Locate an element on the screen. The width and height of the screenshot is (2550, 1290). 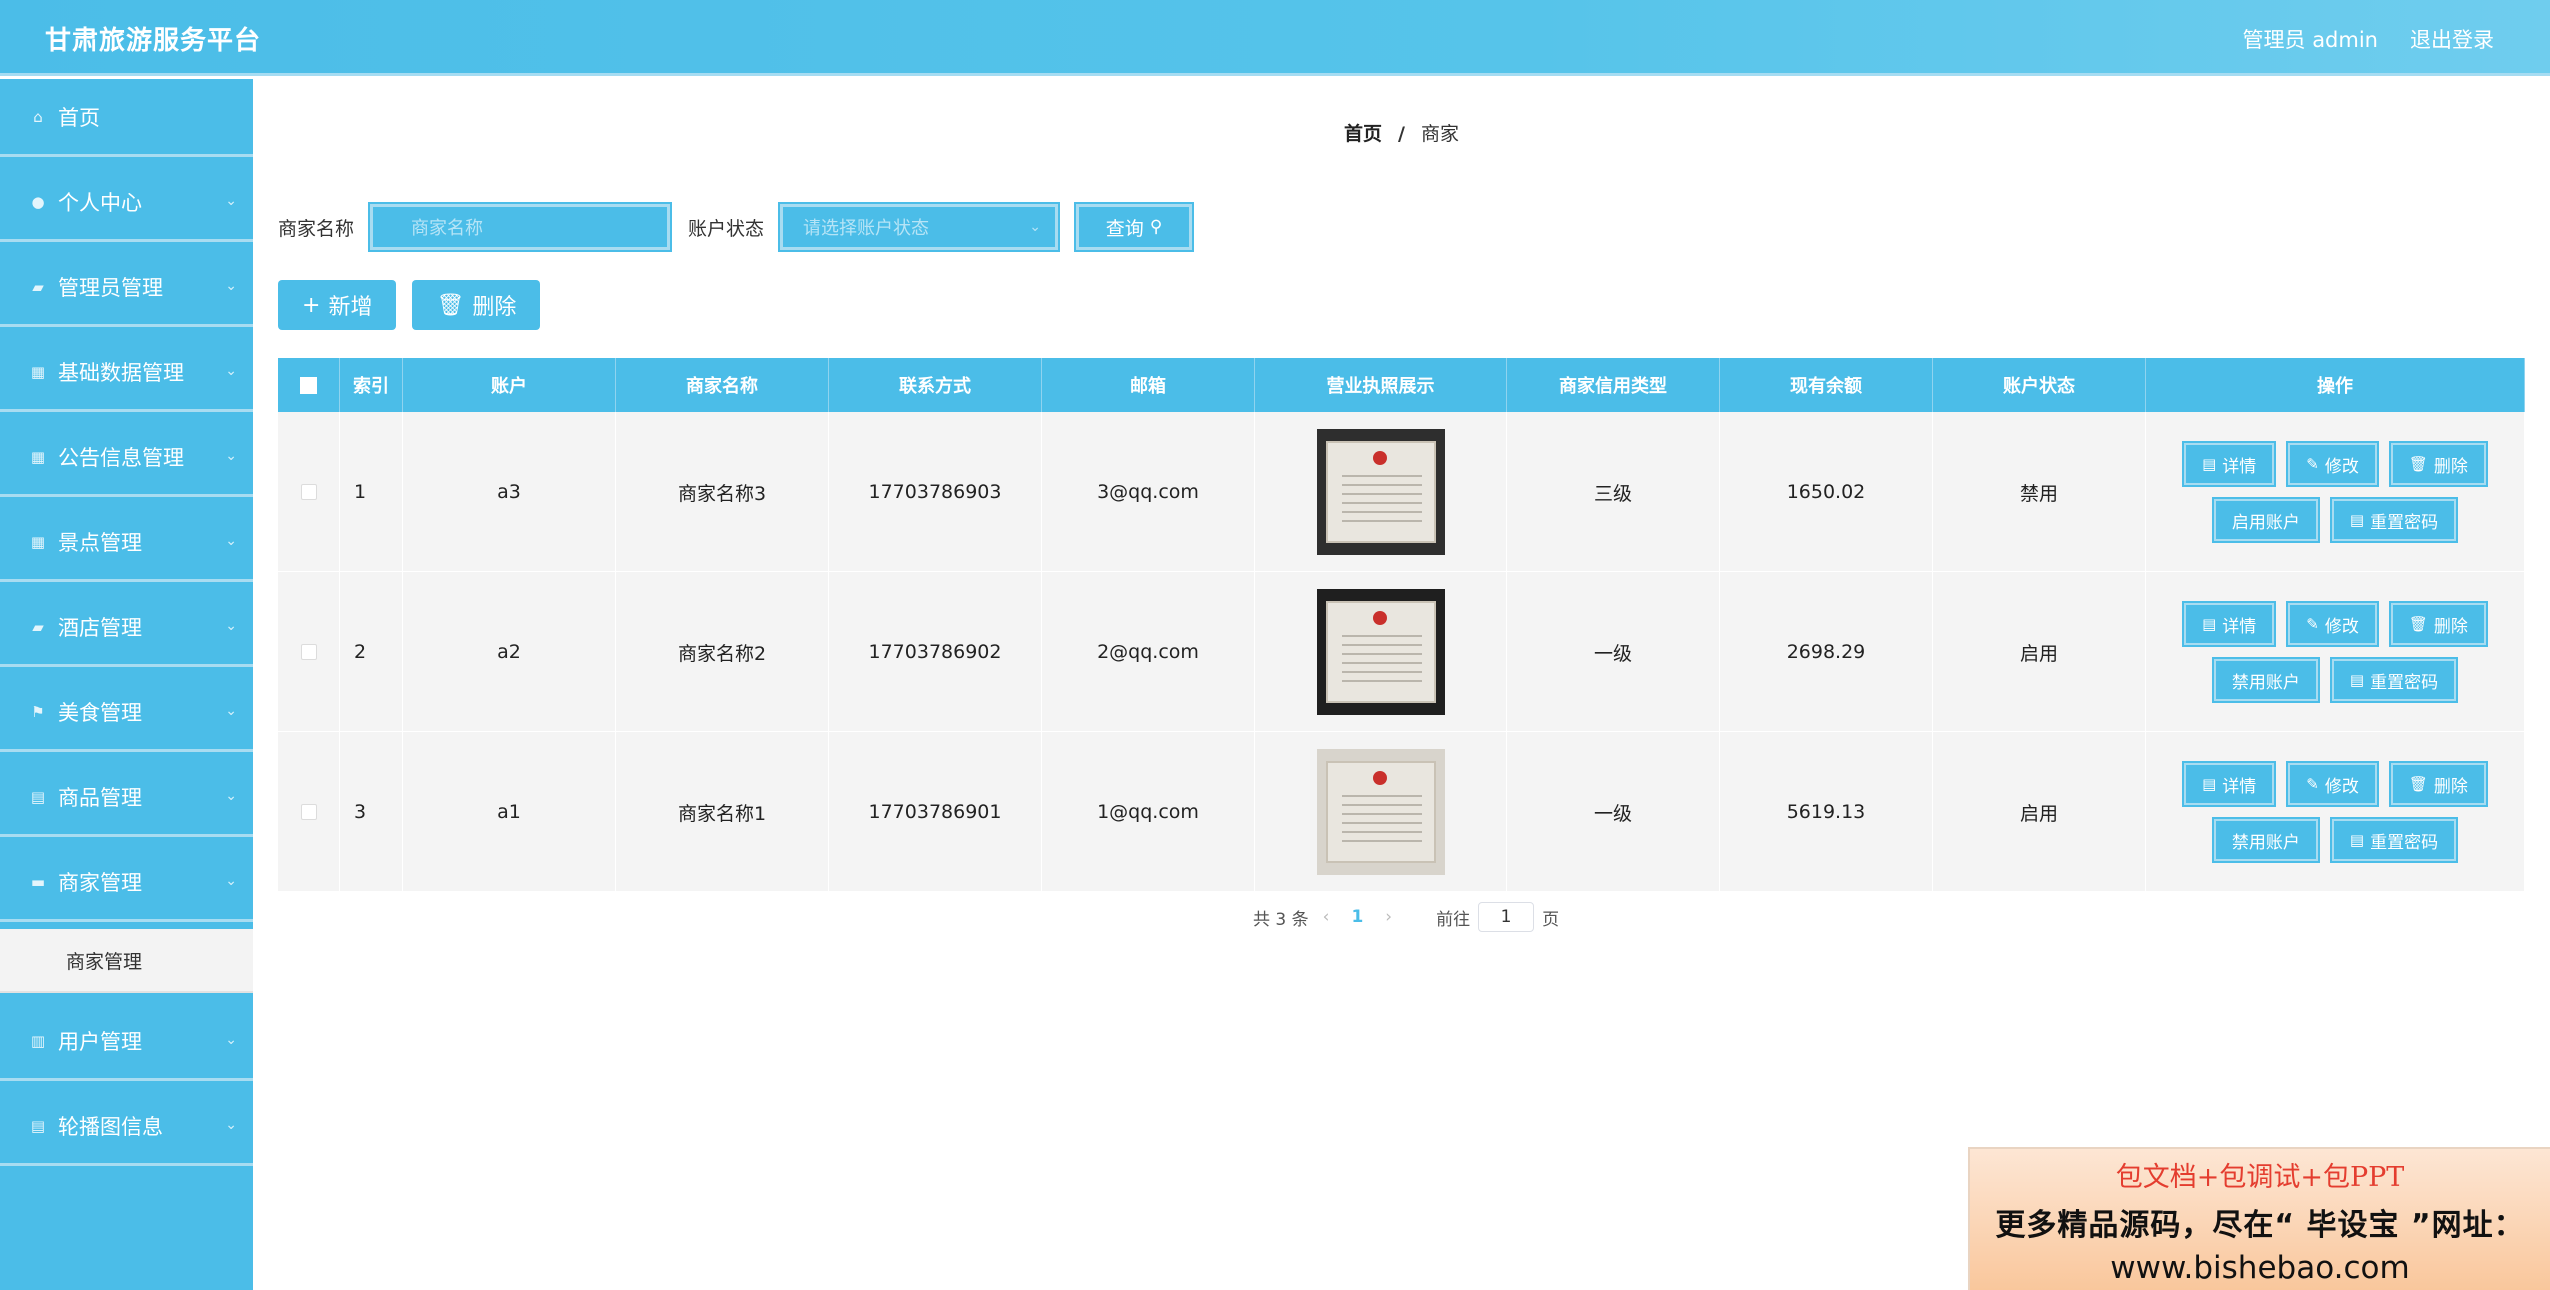
edit-label: 修改 is located at coordinates (2341, 466).